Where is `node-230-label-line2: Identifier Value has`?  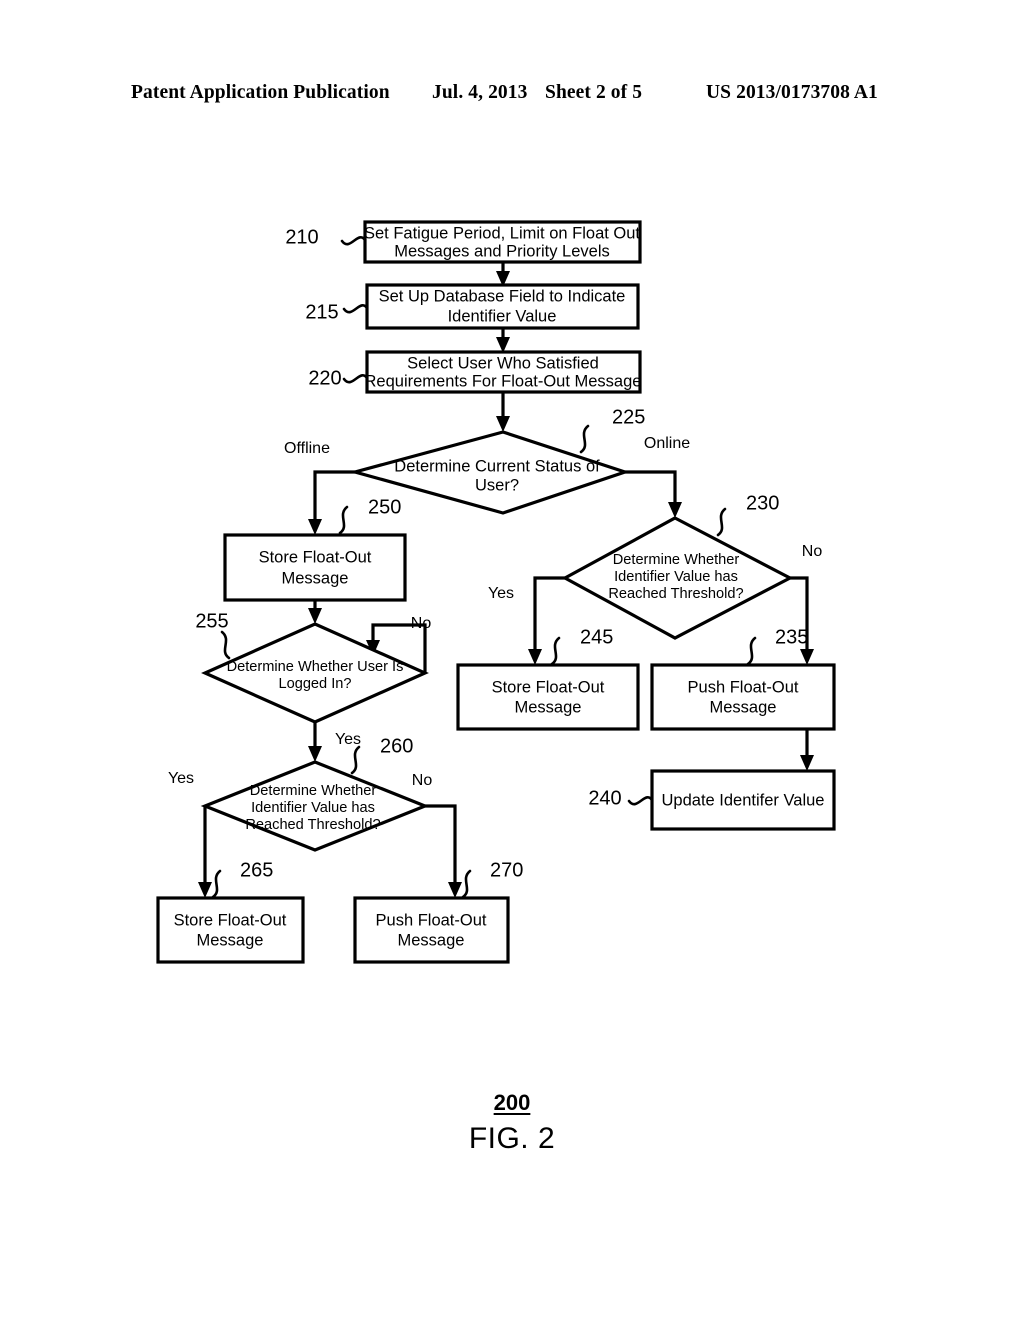
node-230-label-line2: Identifier Value has is located at coordinates (676, 577).